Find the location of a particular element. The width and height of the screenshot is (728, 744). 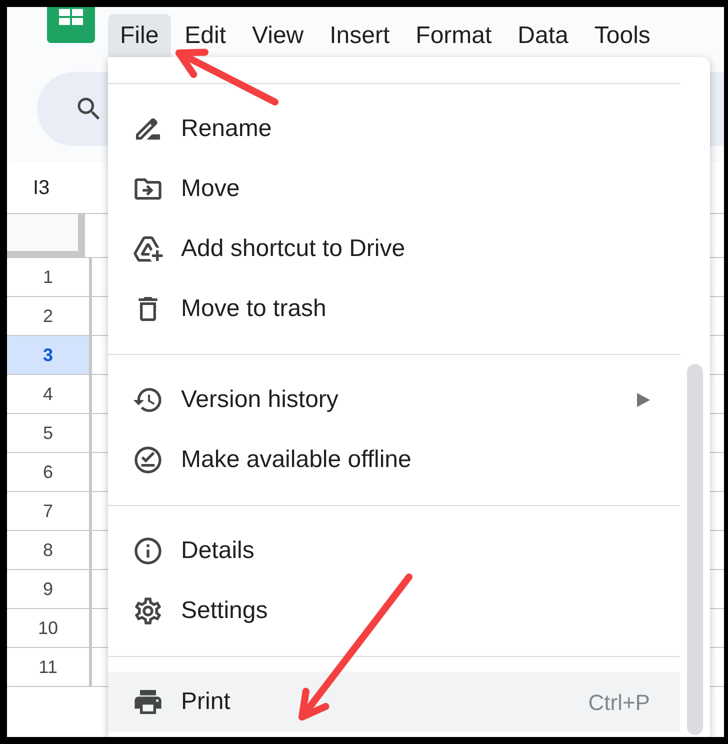

info-icon is located at coordinates (148, 551).